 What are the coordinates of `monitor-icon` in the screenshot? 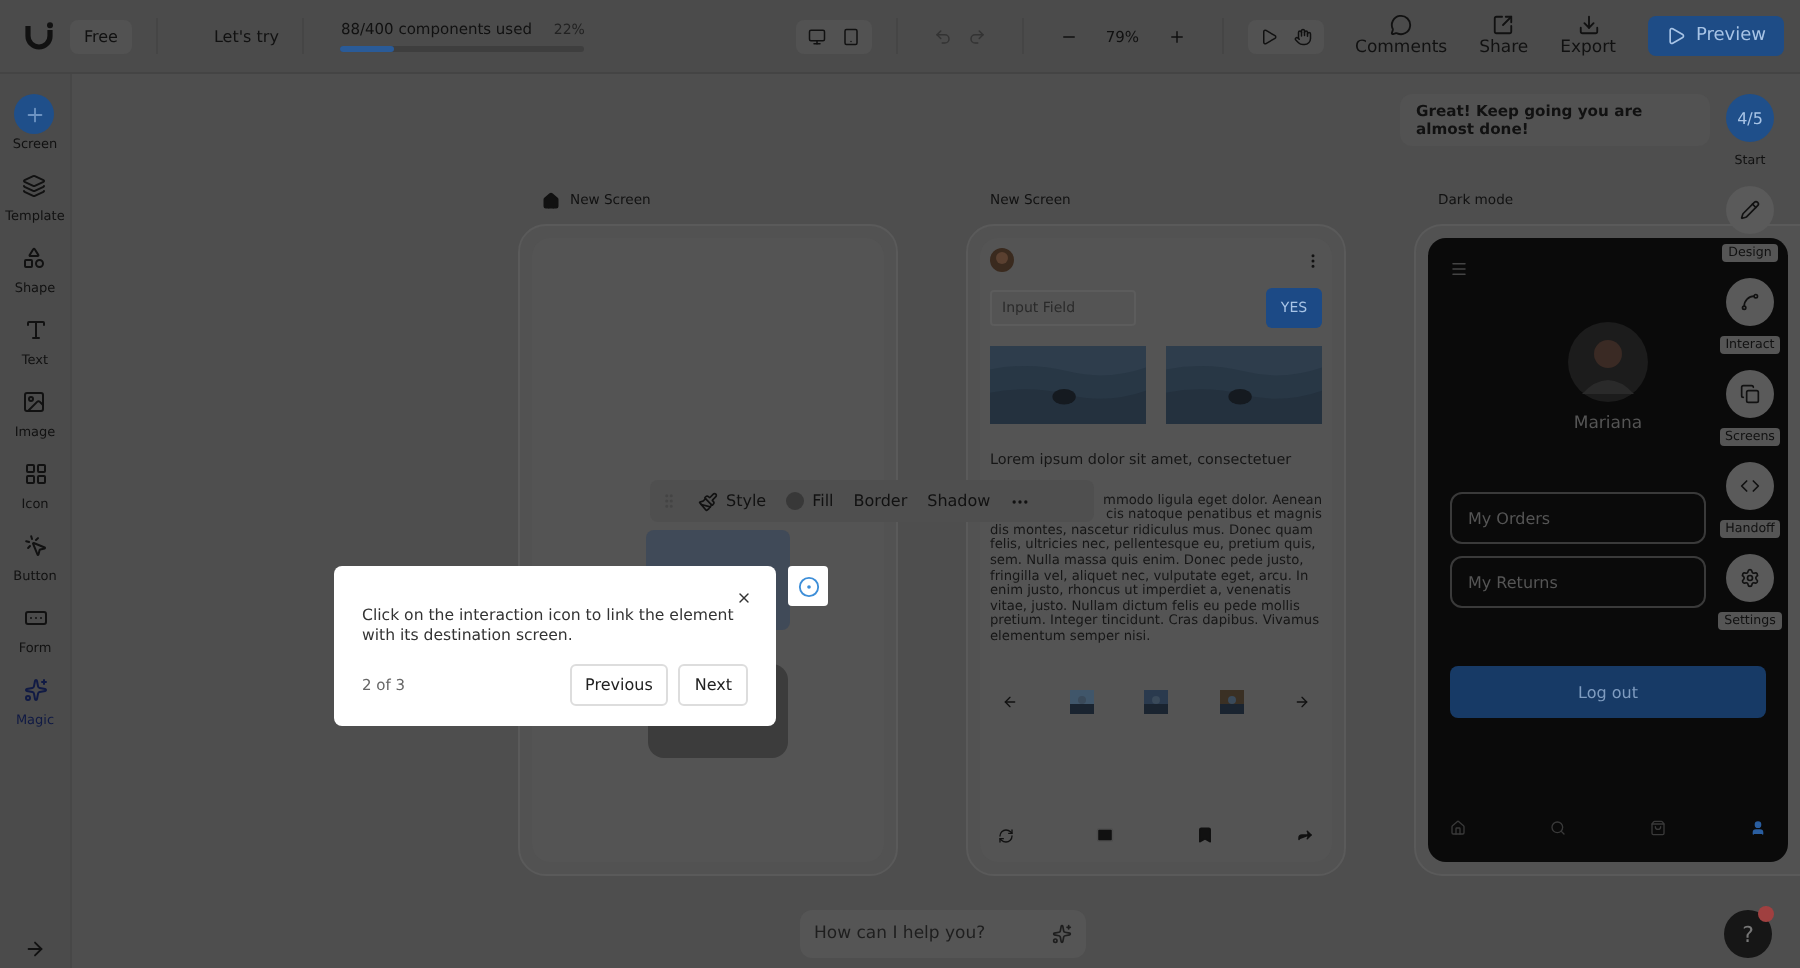 It's located at (816, 36).